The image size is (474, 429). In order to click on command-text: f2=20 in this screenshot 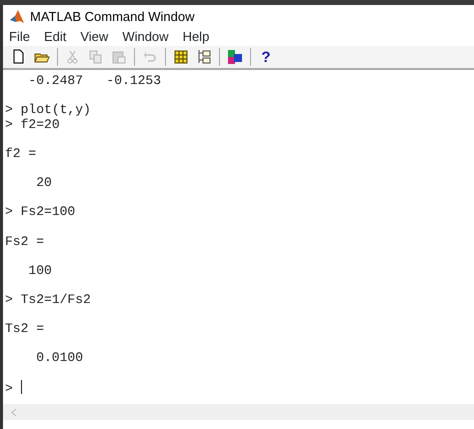, I will do `click(40, 124)`.